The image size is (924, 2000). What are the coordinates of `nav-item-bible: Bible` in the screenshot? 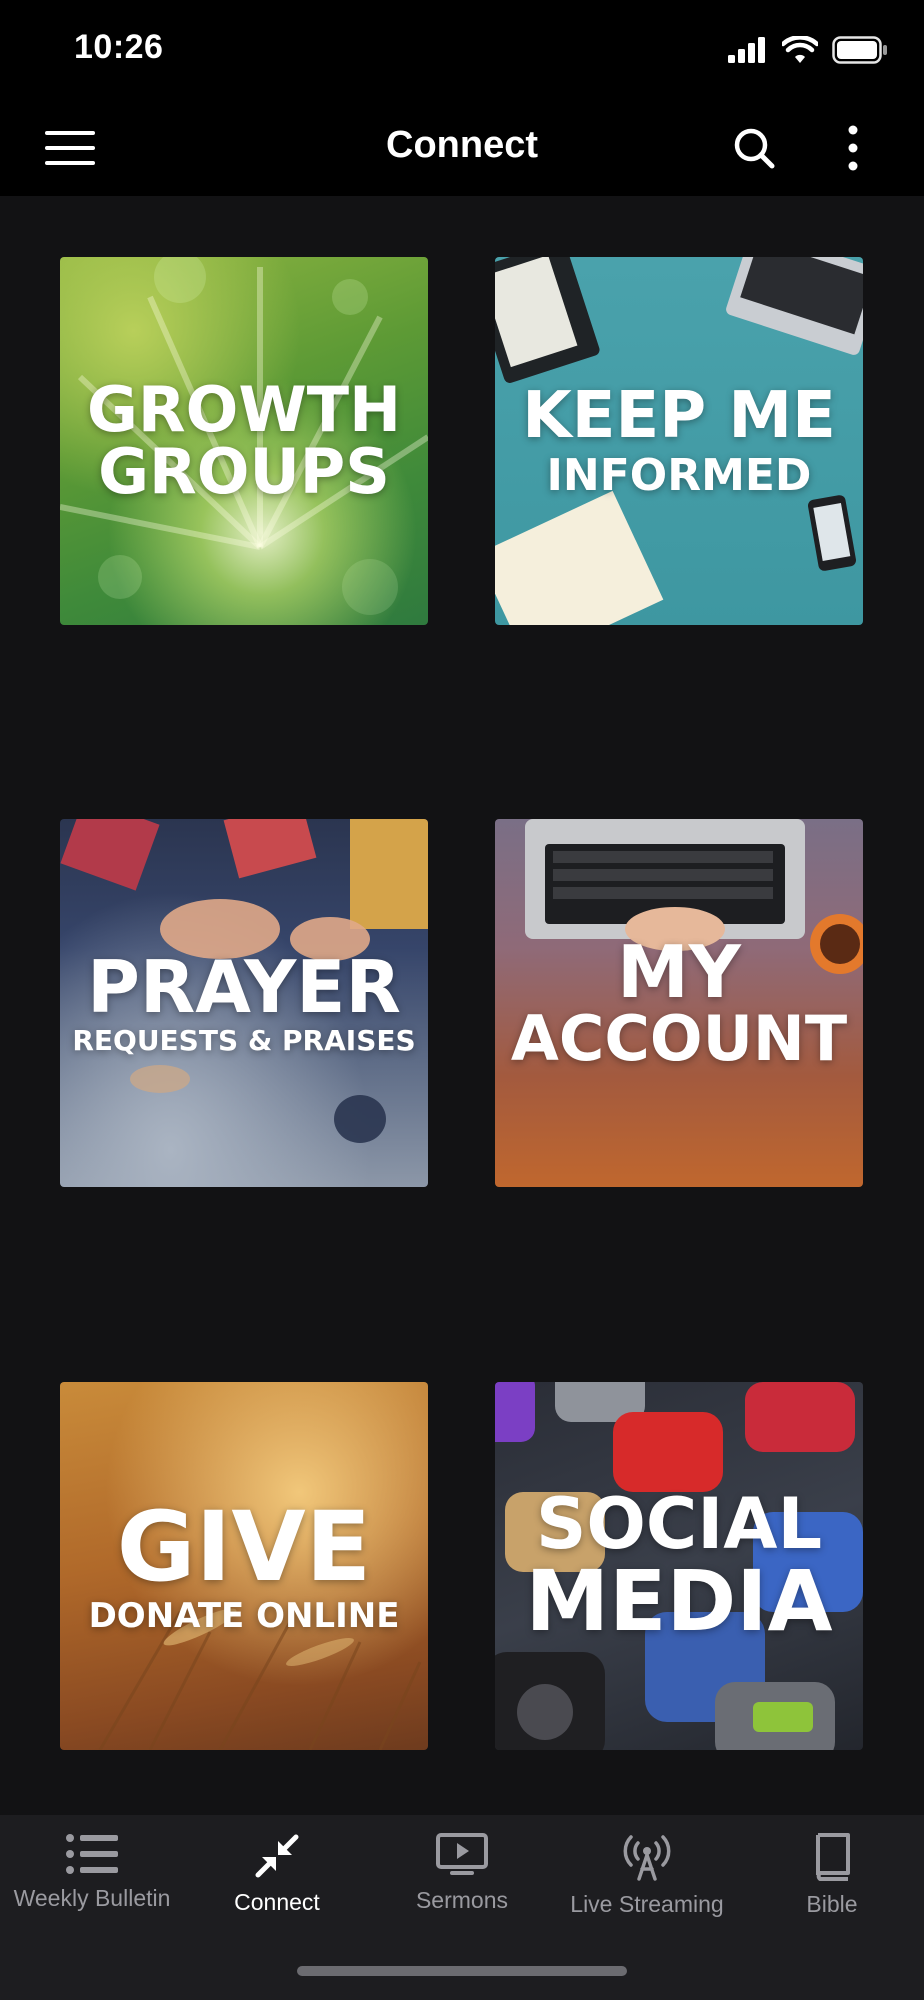 It's located at (832, 1875).